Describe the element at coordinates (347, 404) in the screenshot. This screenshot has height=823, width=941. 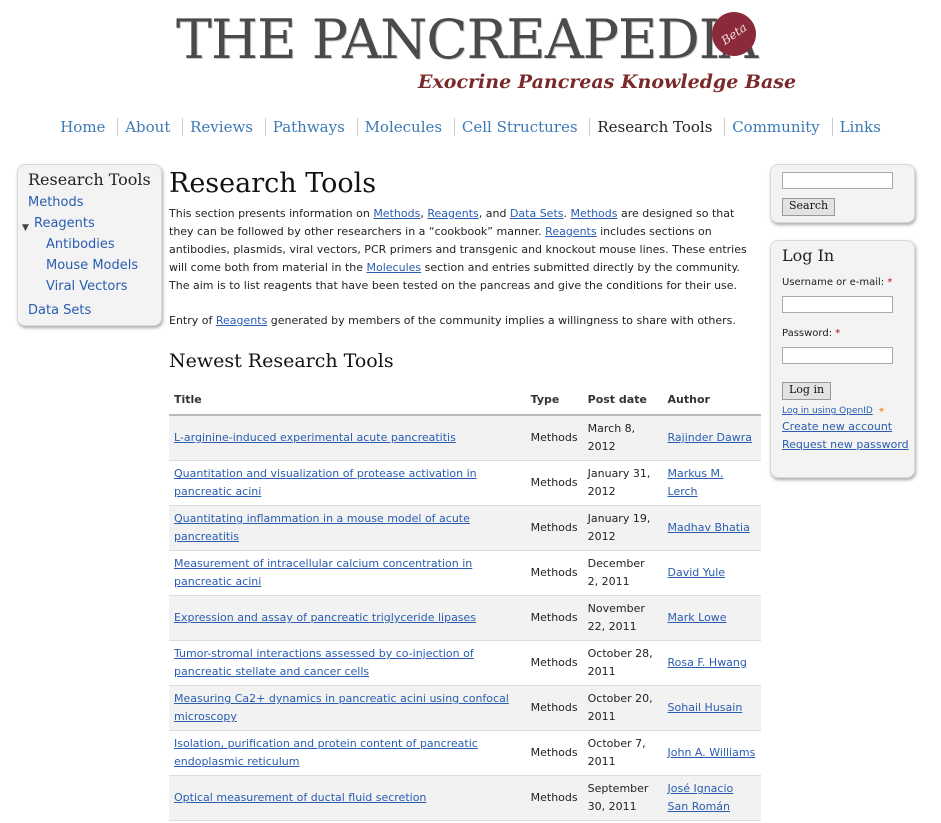
I see `col-header-title: Title` at that location.